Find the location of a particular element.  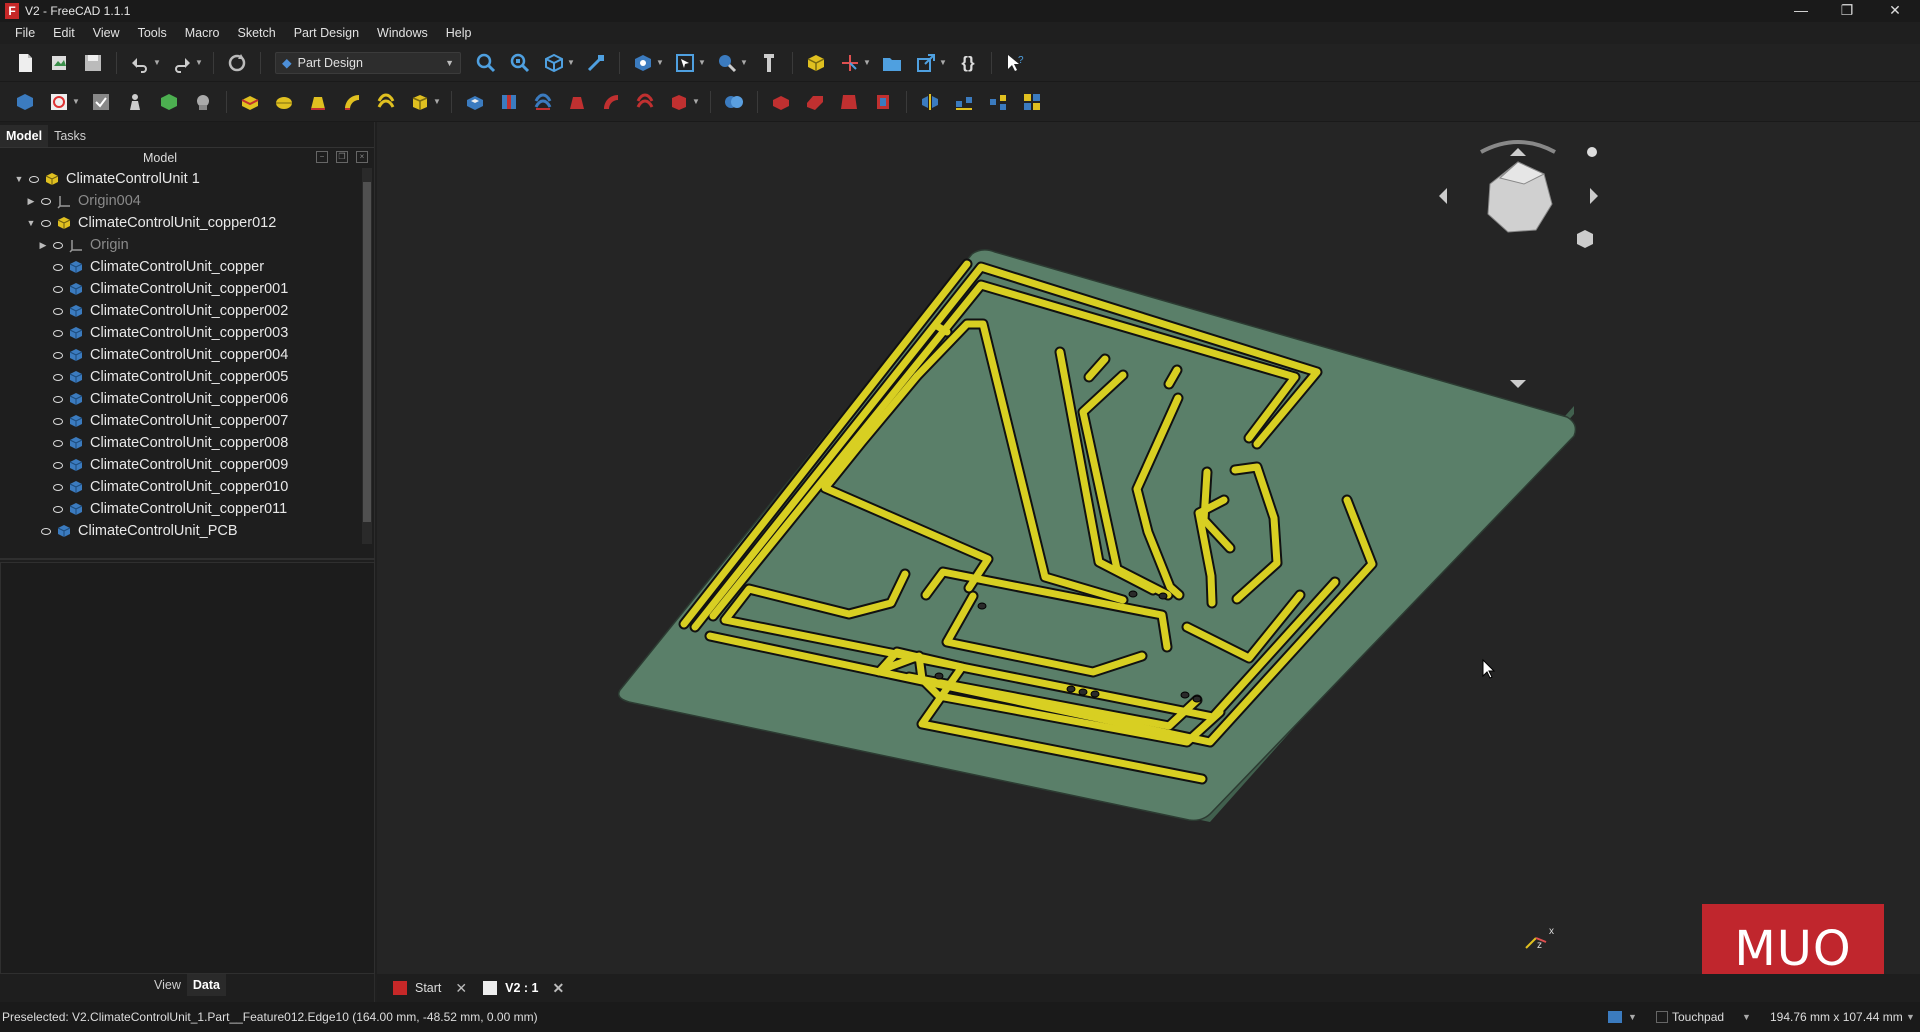

navigation-style: Touchpad is located at coordinates (1698, 1017).